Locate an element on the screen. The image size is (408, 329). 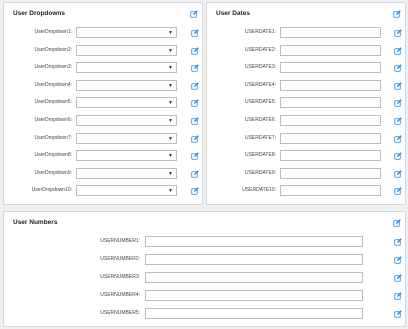
dropdown-label: UserDropdown2: is located at coordinates (53, 49).